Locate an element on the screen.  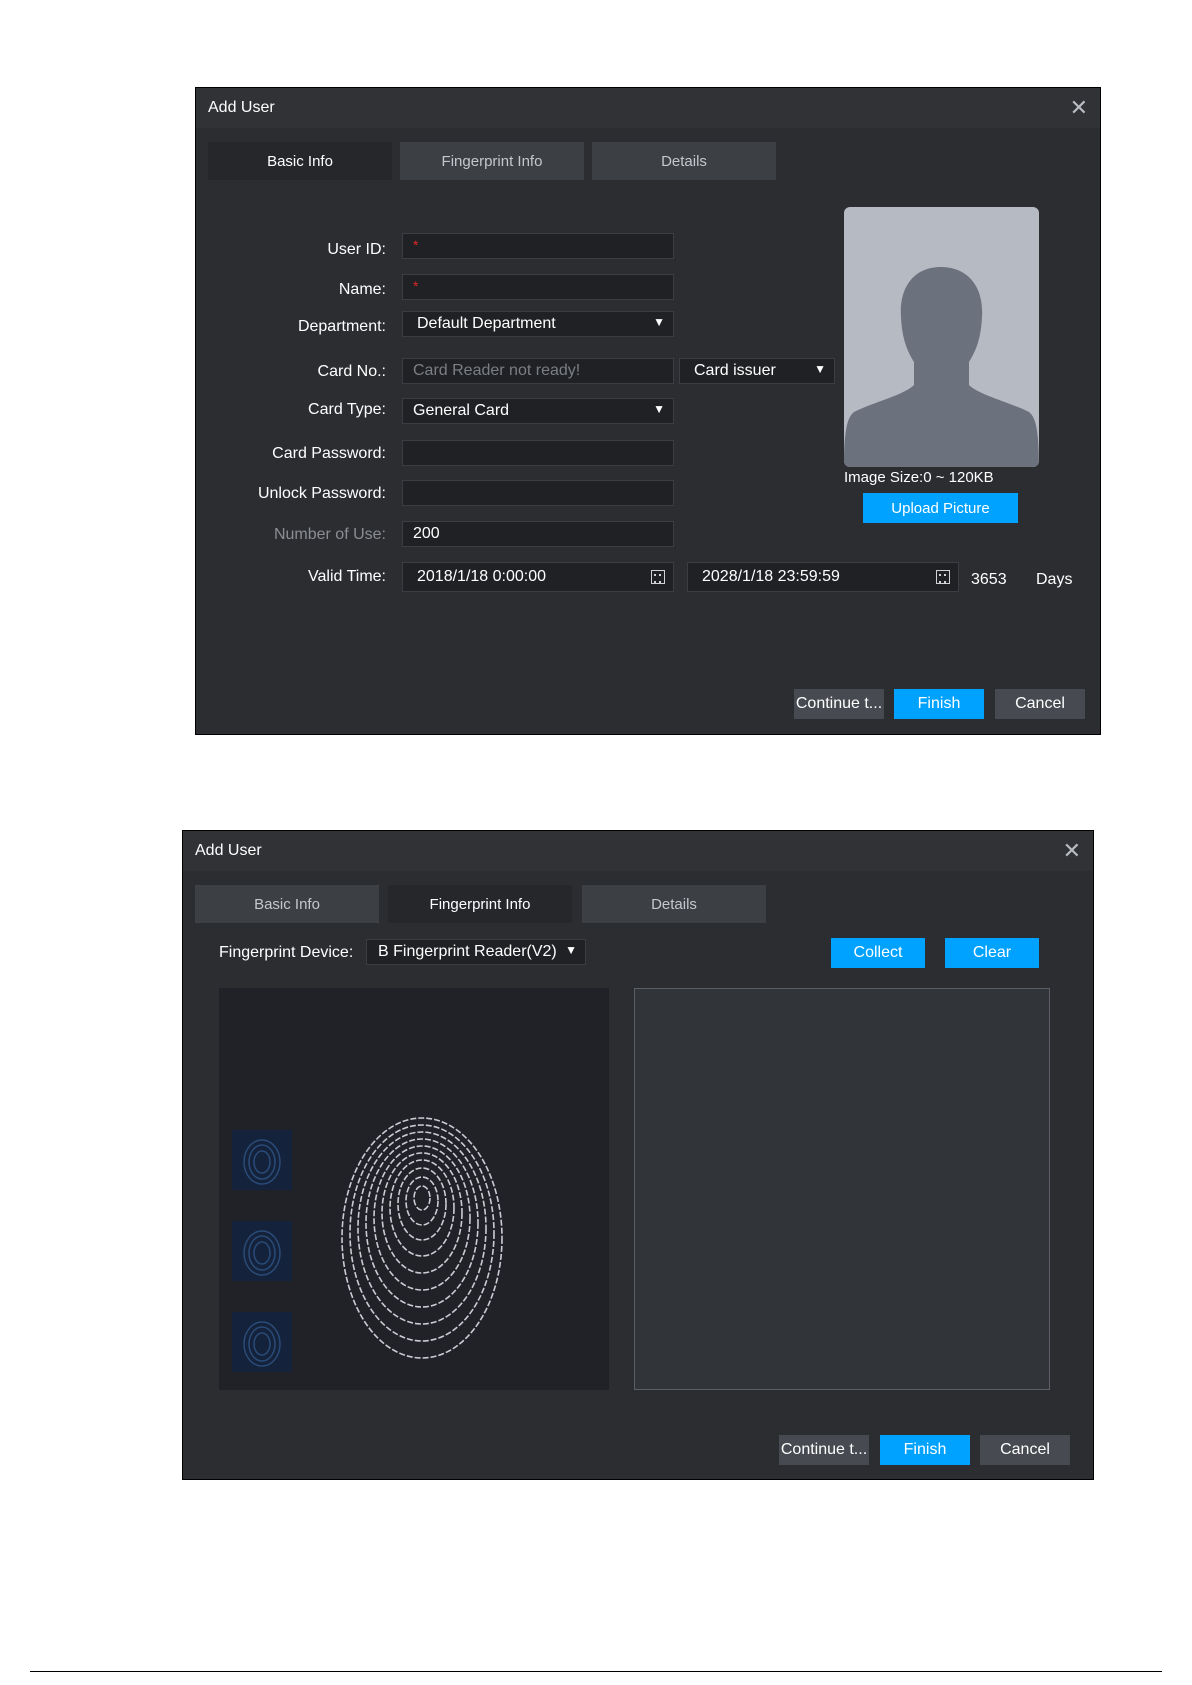
card-issuer-value: Card issuer is located at coordinates (735, 370).